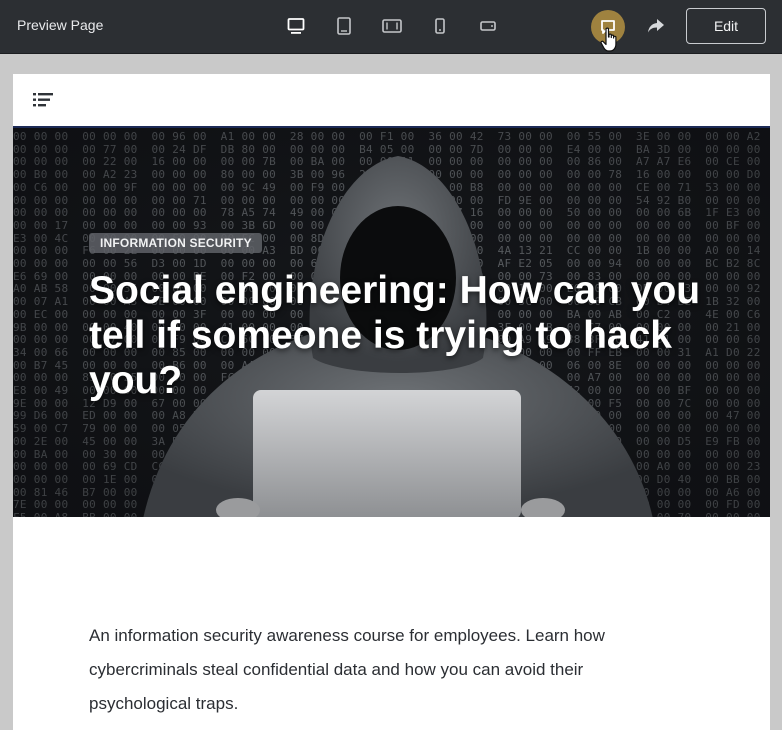 The height and width of the screenshot is (730, 782). I want to click on tablet-portrait-view-button, so click(344, 26).